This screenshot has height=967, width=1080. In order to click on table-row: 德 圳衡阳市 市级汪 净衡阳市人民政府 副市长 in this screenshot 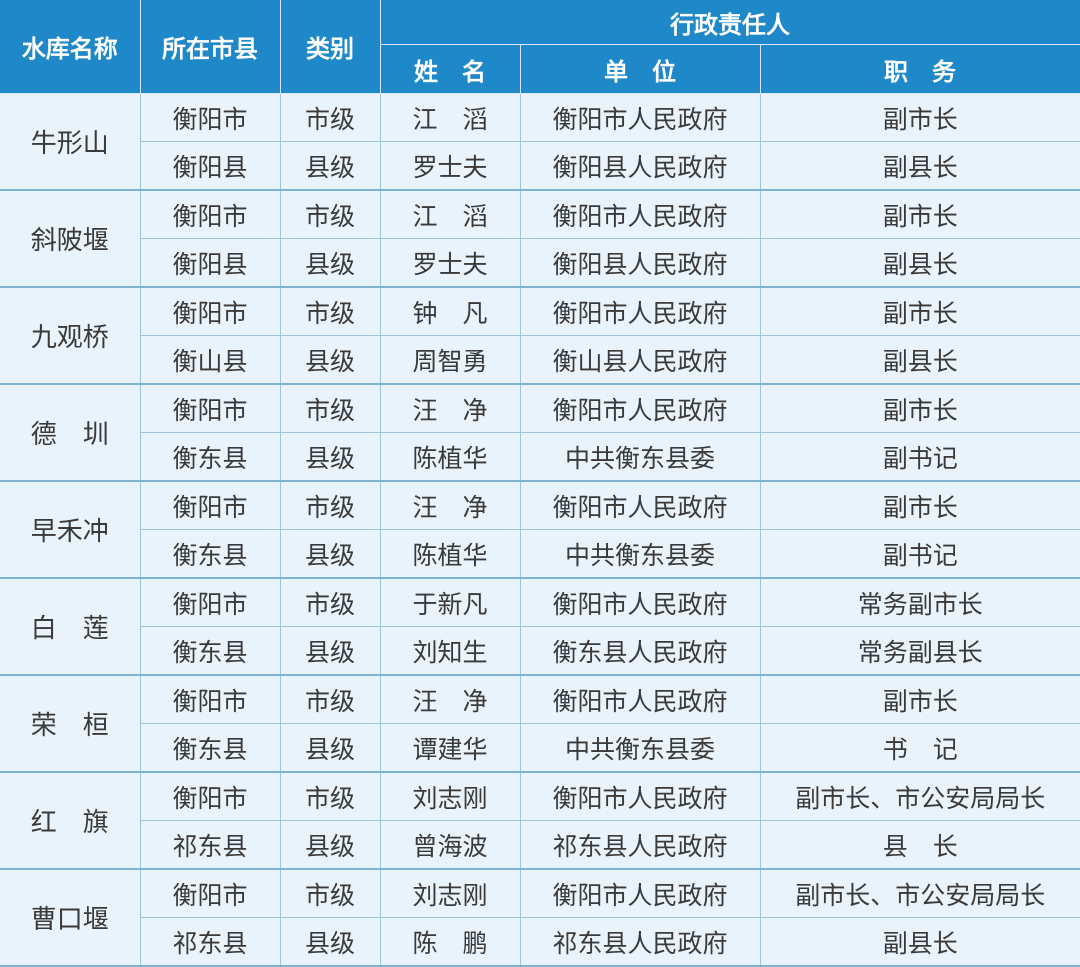, I will do `click(540, 432)`.